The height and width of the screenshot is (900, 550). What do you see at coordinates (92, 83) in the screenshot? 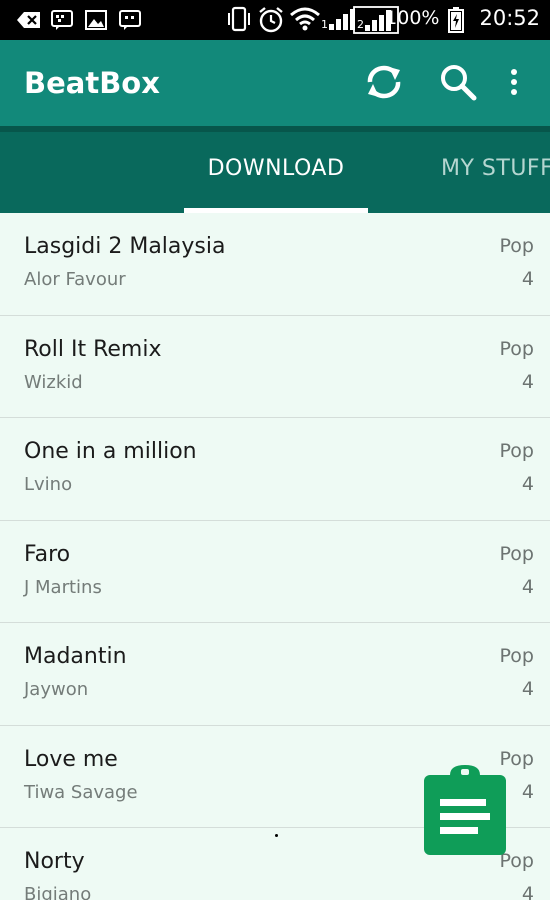
I see `app-title: BeatBox` at bounding box center [92, 83].